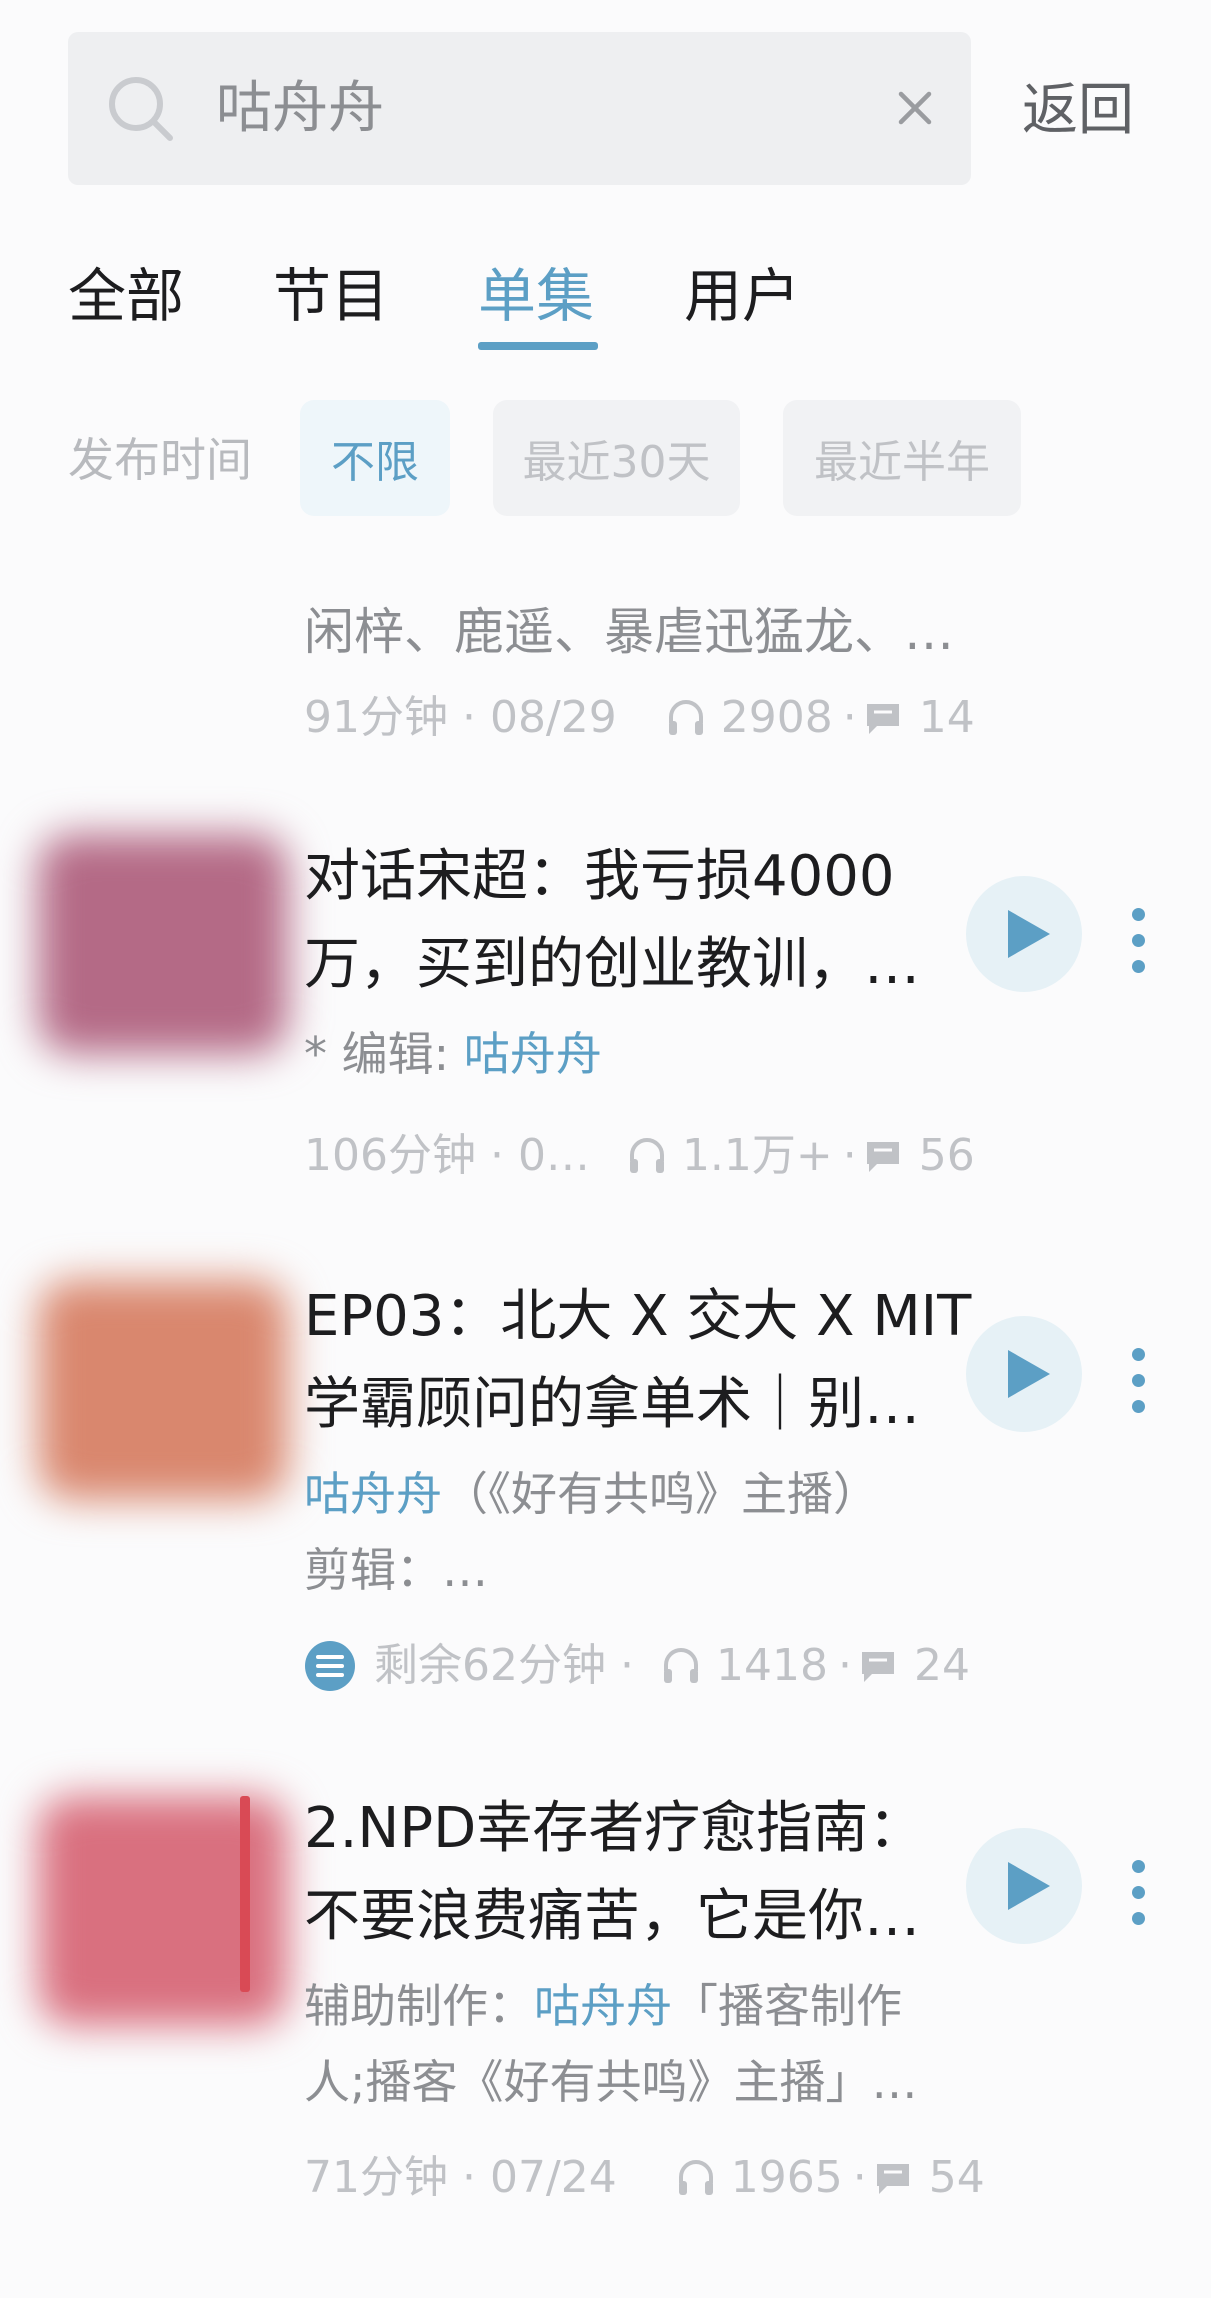  Describe the element at coordinates (946, 1155) in the screenshot. I see `comment-count: 56` at that location.